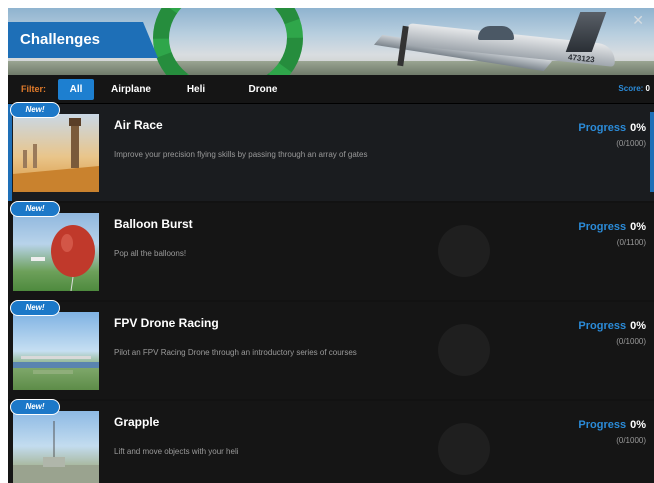 The image size is (654, 483). Describe the element at coordinates (63, 258) in the screenshot. I see `balloon-scene` at that location.